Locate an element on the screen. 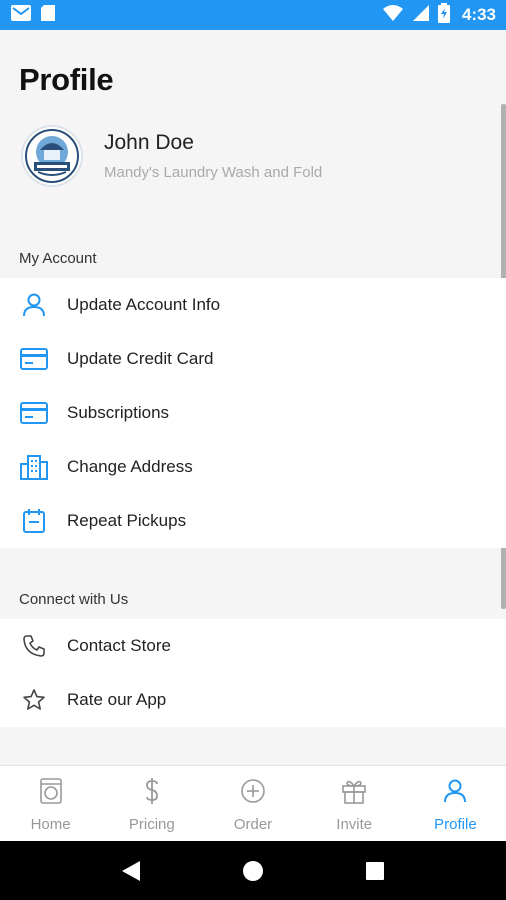  home-button is located at coordinates (253, 871).